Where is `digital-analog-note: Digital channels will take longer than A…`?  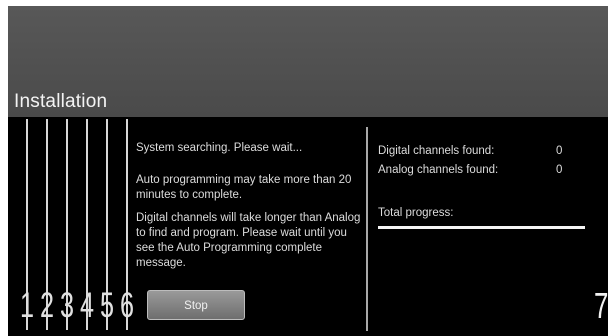
digital-analog-note: Digital channels will take longer than A… is located at coordinates (248, 240).